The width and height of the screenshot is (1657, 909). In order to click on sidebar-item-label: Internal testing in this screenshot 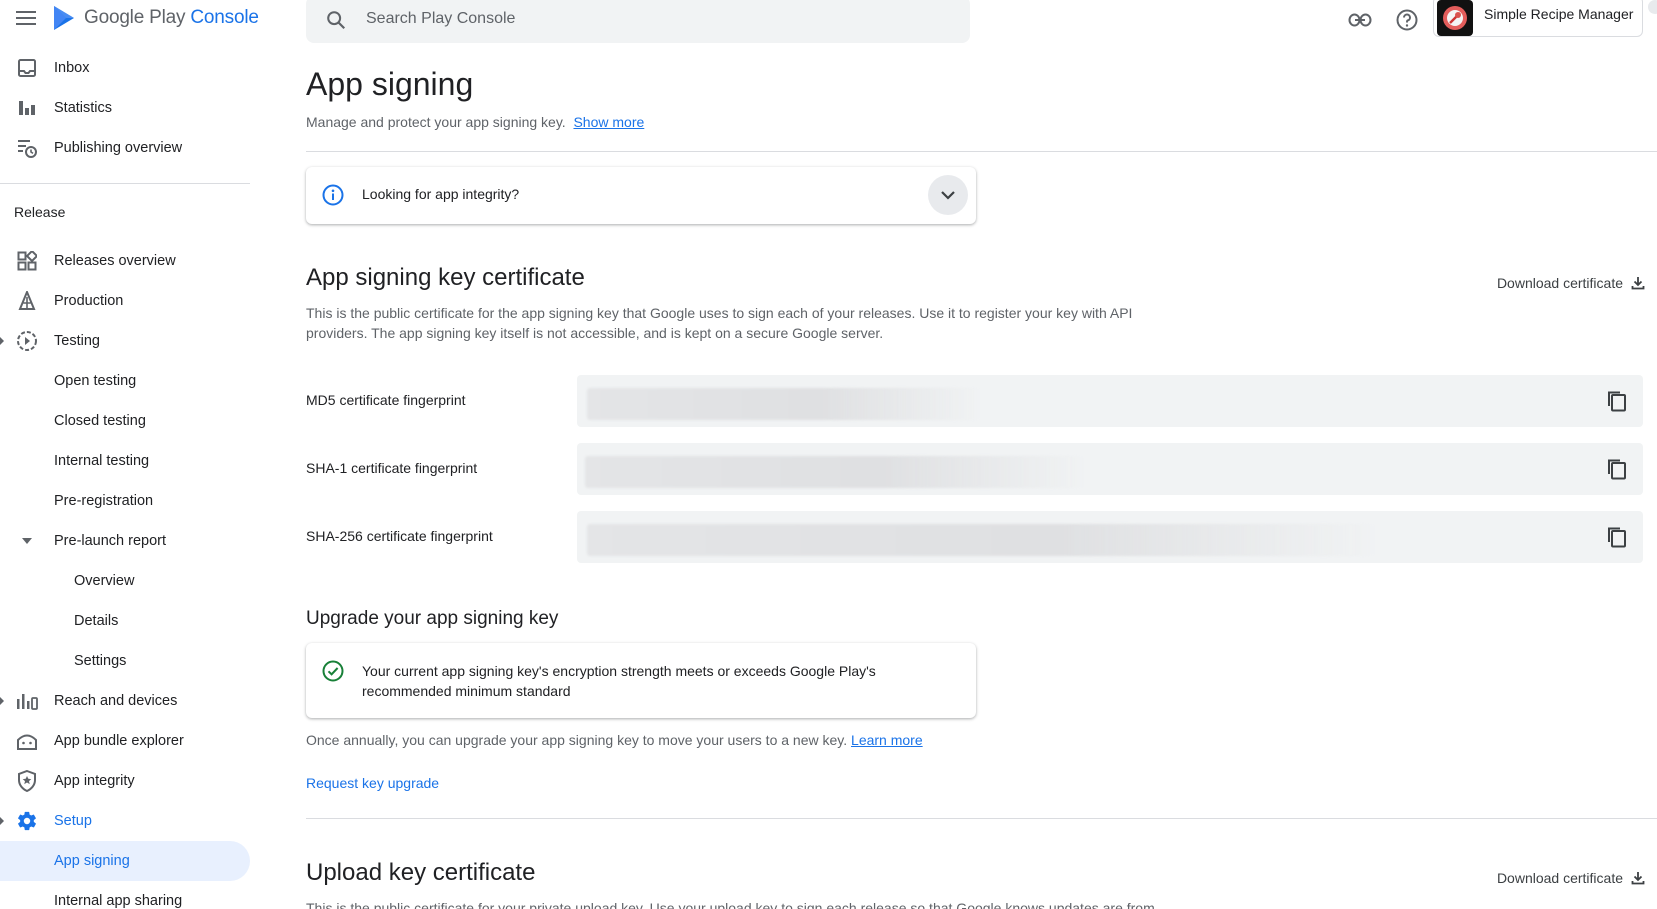, I will do `click(102, 461)`.